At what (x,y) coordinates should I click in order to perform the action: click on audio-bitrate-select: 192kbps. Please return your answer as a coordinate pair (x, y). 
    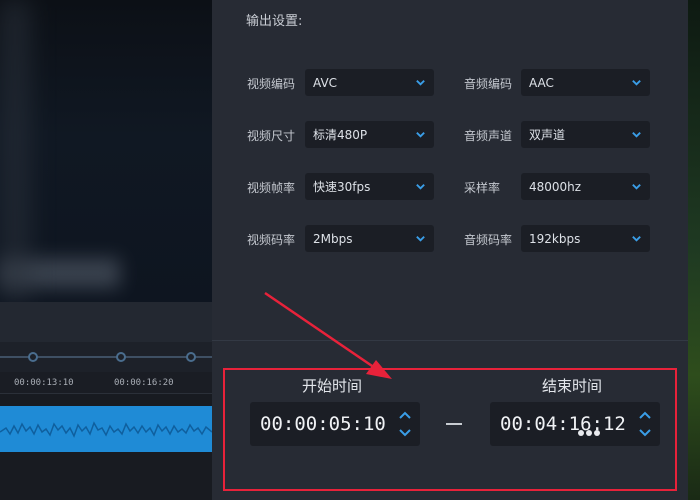
    Looking at the image, I should click on (585, 238).